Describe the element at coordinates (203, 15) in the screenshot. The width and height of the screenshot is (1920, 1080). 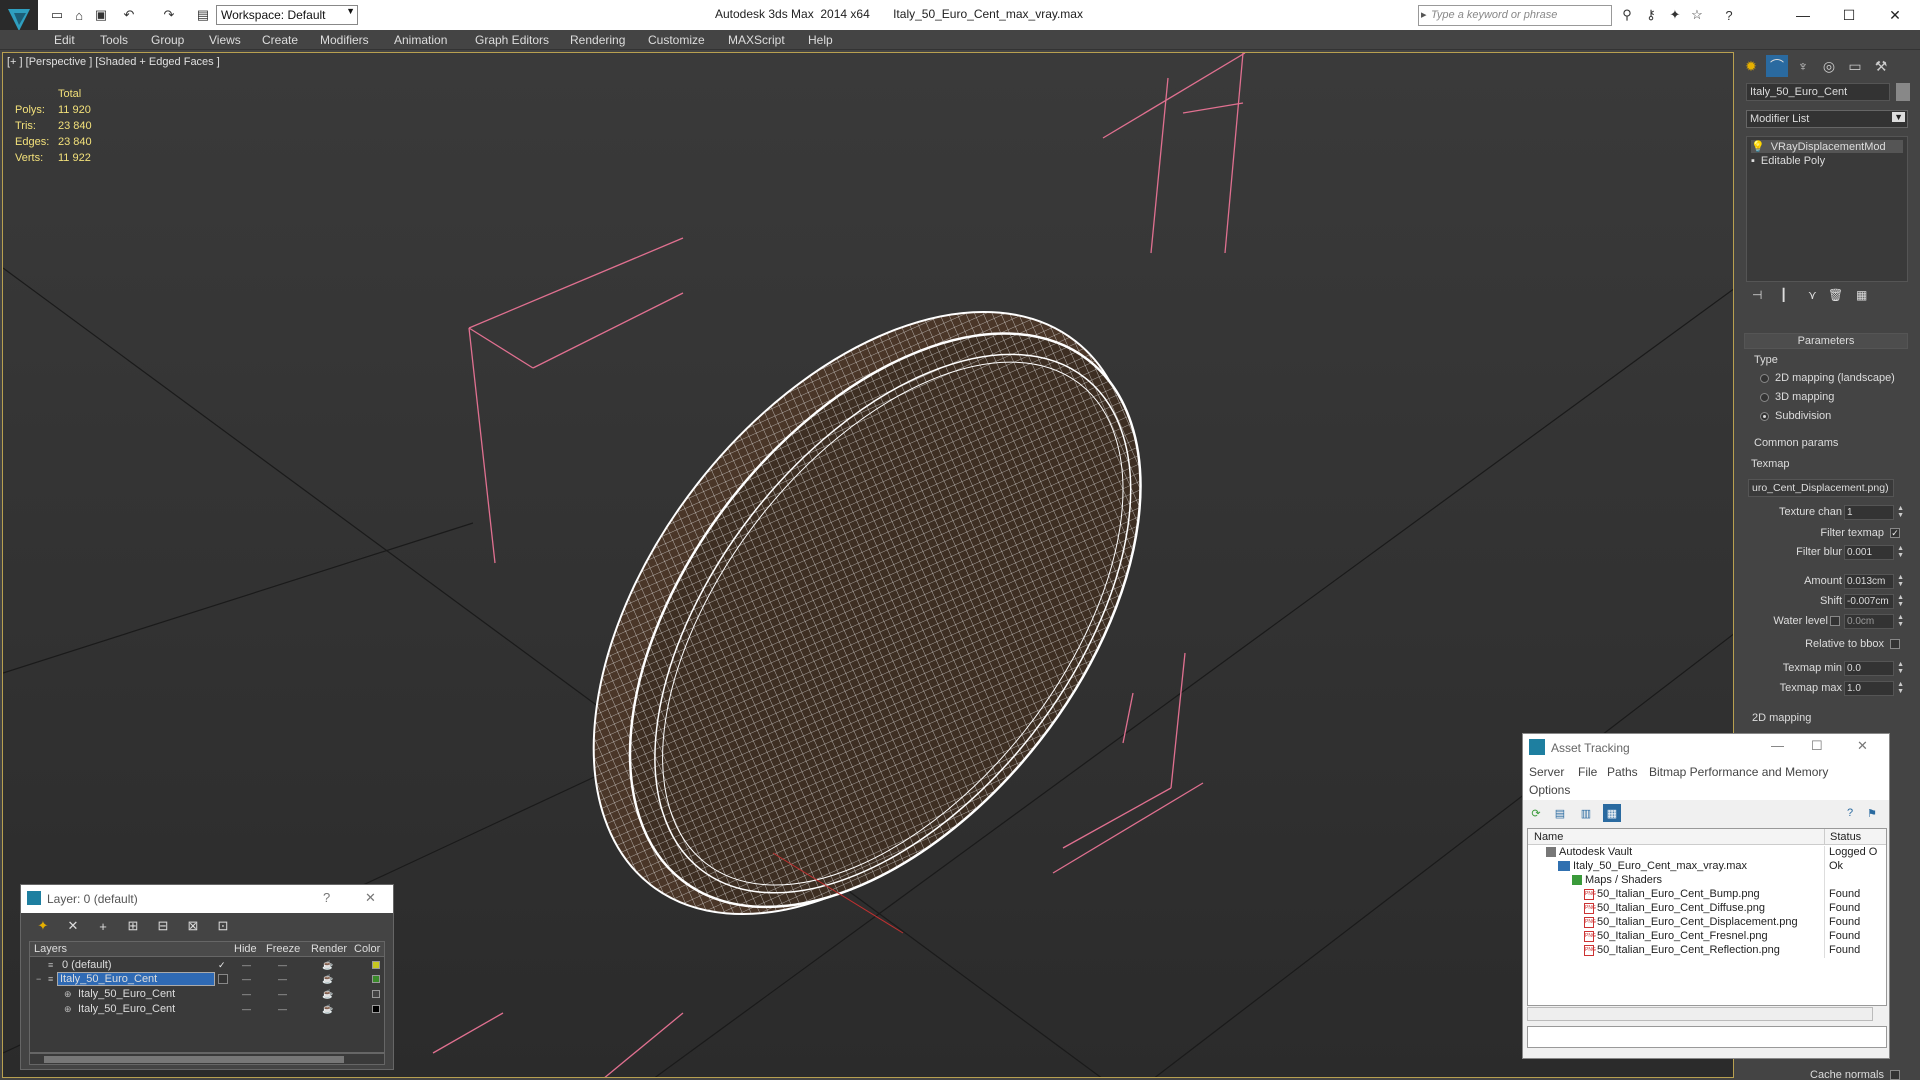
I see `project-folder-icon: ▤` at that location.